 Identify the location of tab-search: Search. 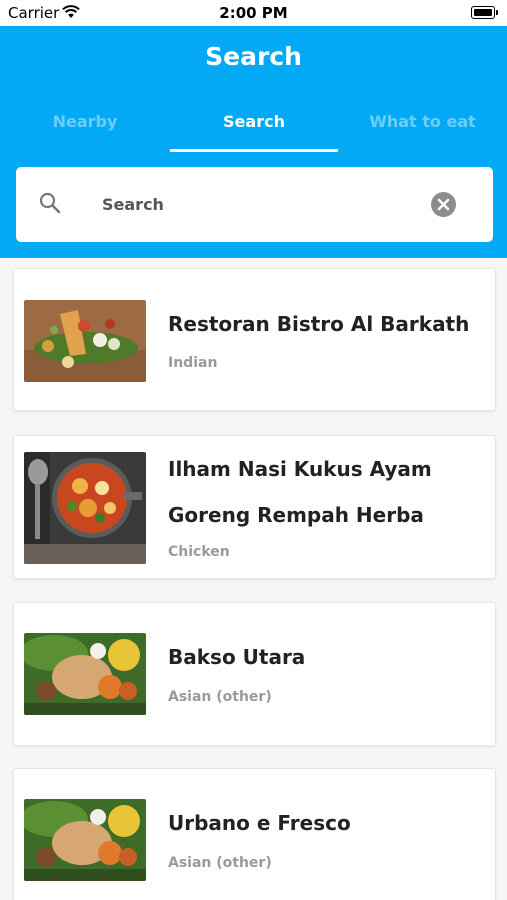
(254, 132).